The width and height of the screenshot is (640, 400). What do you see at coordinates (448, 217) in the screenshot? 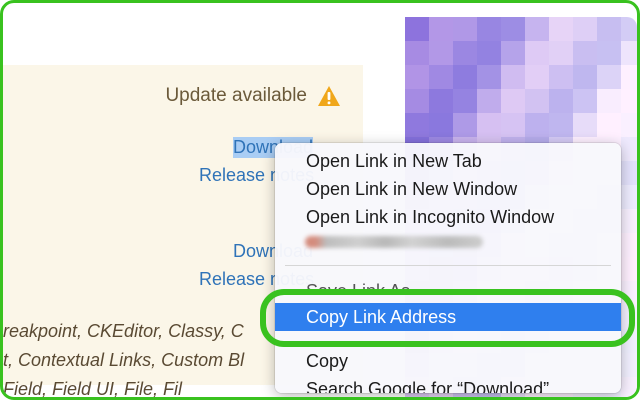
I see `menu-item-open-incognito: Open Link in Incognito Window` at bounding box center [448, 217].